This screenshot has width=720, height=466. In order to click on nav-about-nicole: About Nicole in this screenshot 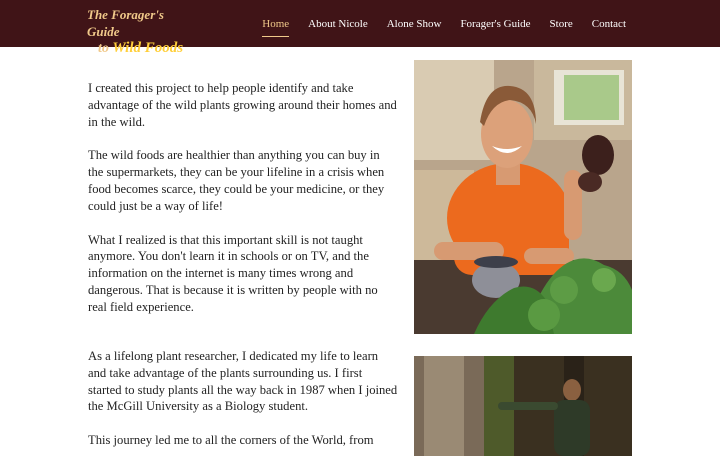, I will do `click(338, 24)`.